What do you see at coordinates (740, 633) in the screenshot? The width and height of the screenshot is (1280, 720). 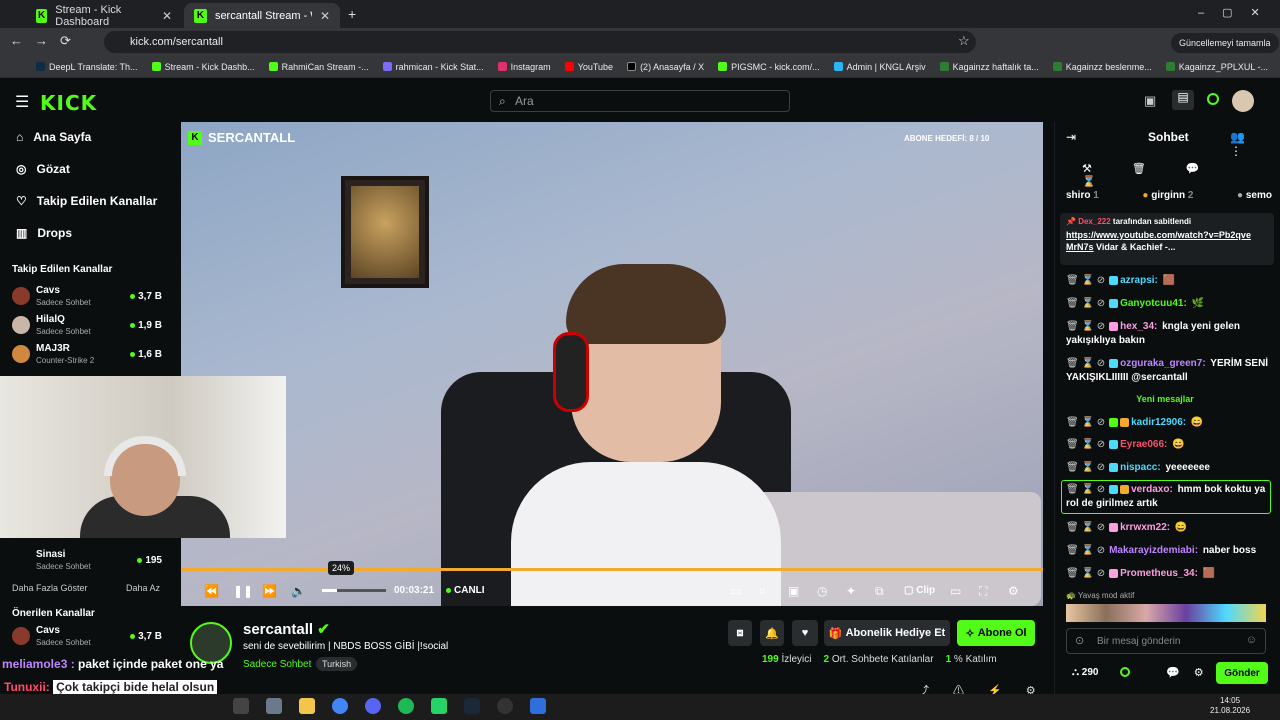 I see `share-icon: ⧈` at bounding box center [740, 633].